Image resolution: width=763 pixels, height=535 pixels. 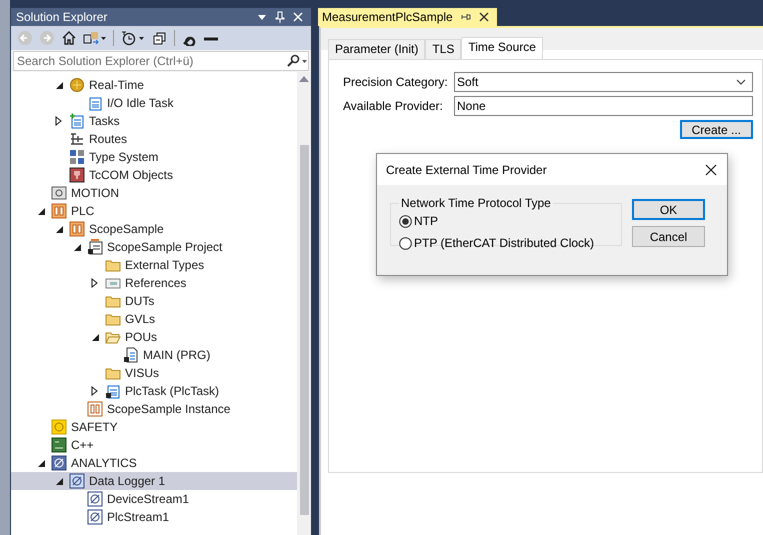 I want to click on dialog-title: Create External Time Provider, so click(x=466, y=169).